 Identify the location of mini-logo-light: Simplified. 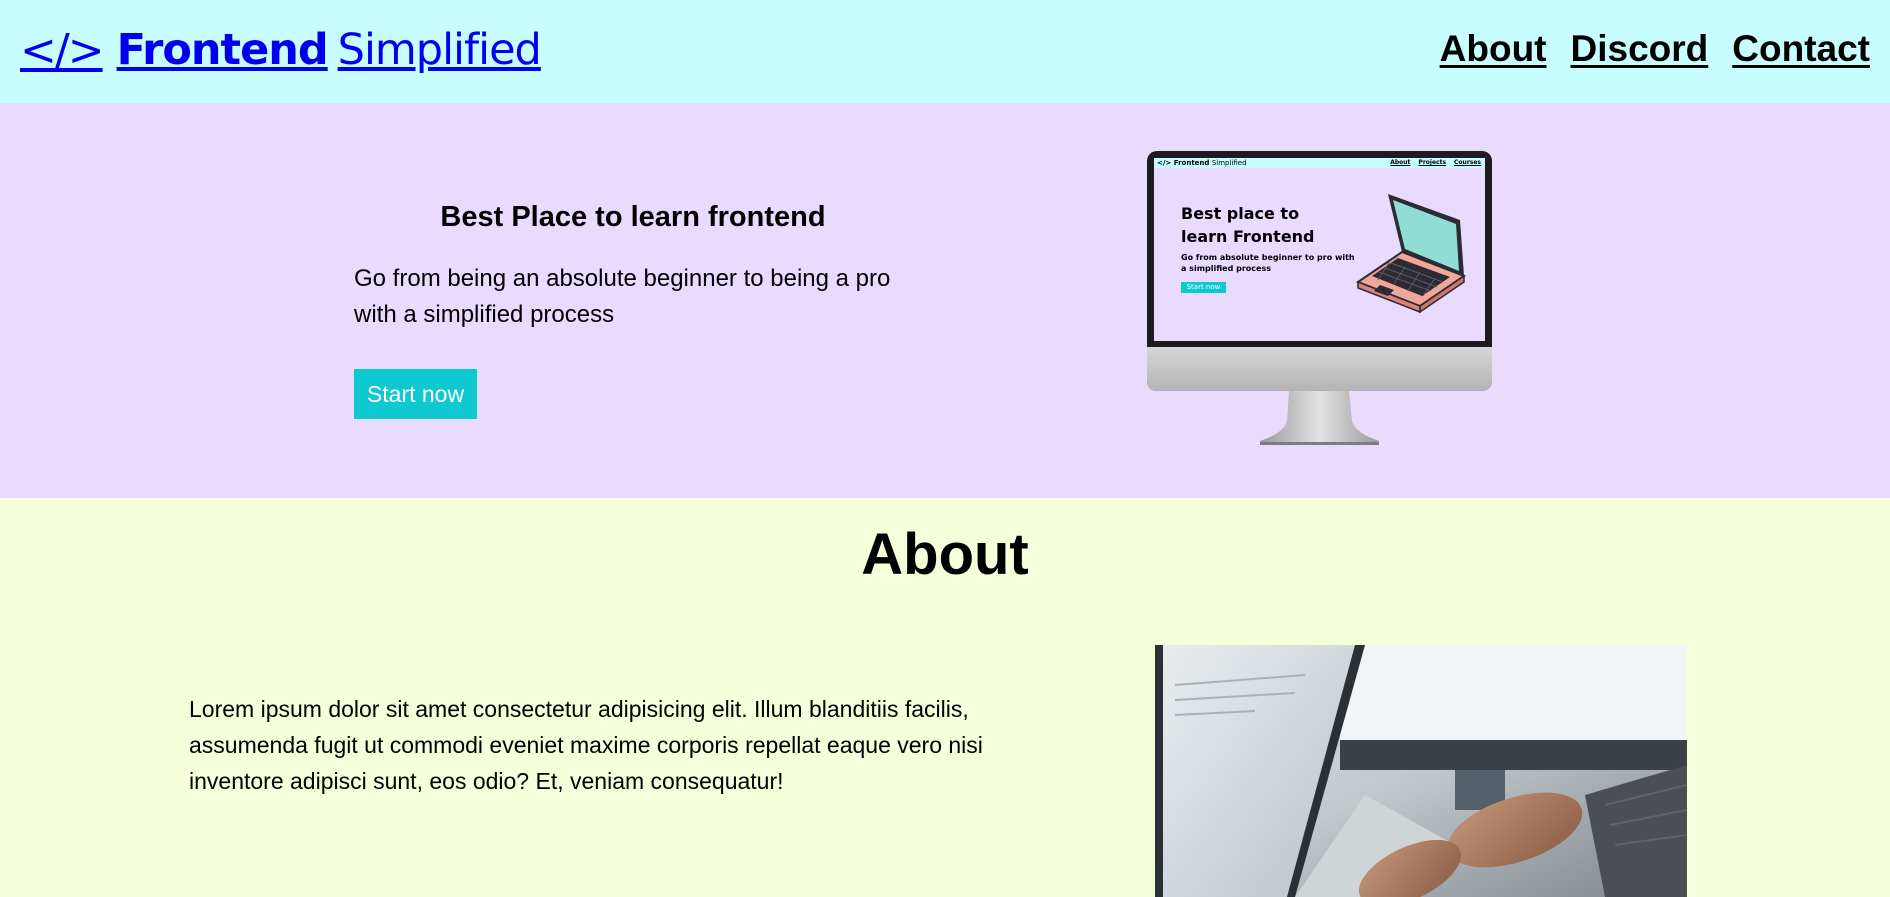
(1229, 163).